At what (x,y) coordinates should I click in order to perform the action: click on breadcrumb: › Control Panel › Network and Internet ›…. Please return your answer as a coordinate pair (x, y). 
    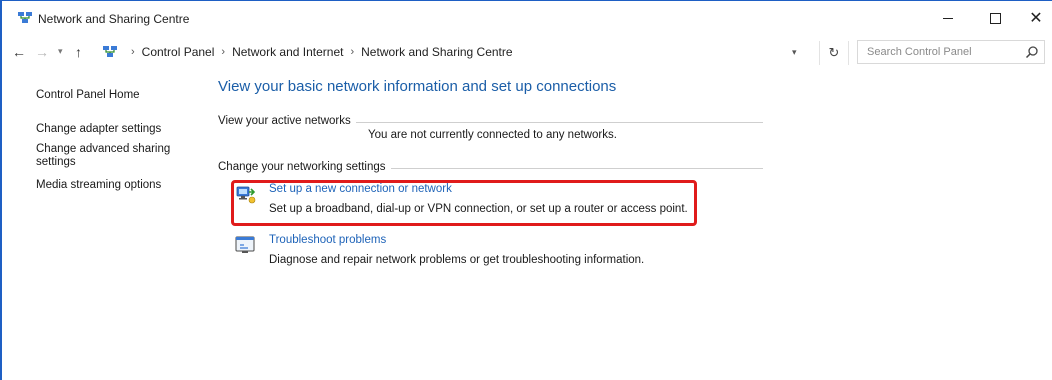
    Looking at the image, I should click on (472, 52).